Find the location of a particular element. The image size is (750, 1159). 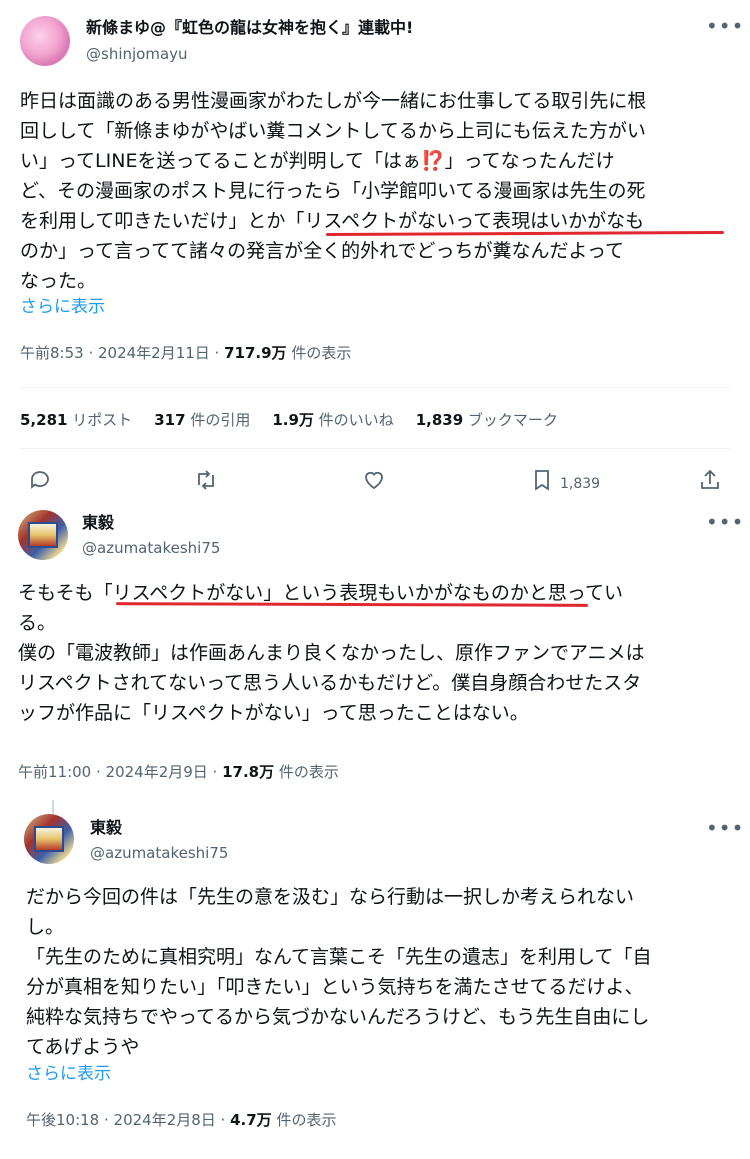

display-name: 新條まゆ@『虹色の龍は女神を抱く』連載中! is located at coordinates (249, 28).